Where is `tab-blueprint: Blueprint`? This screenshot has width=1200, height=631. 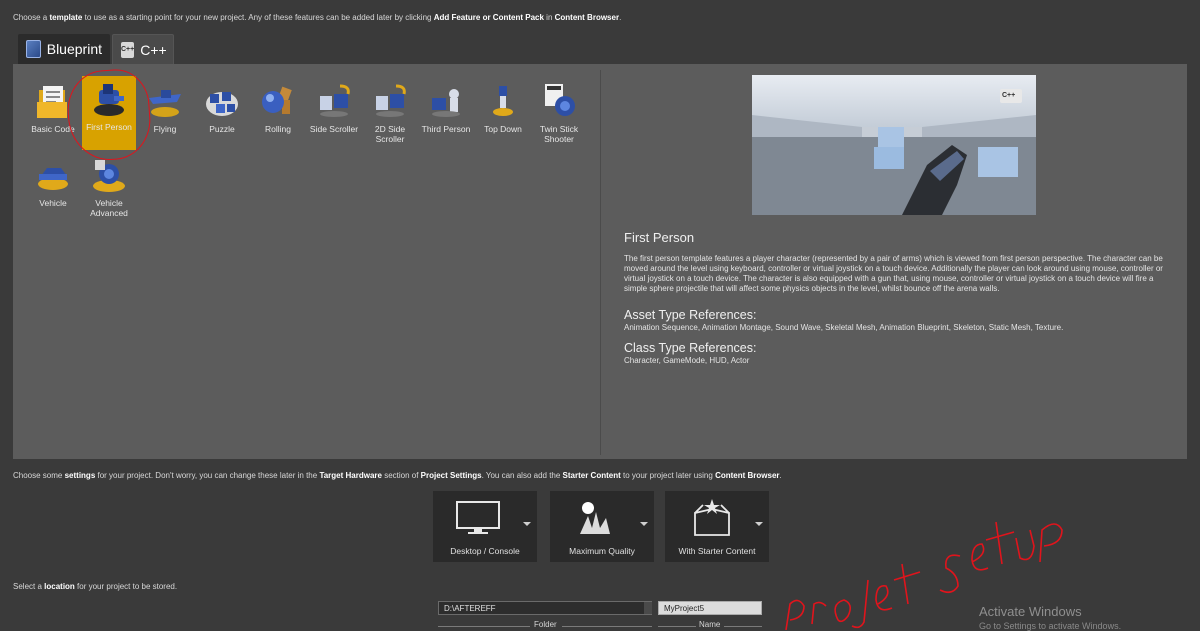 tab-blueprint: Blueprint is located at coordinates (64, 49).